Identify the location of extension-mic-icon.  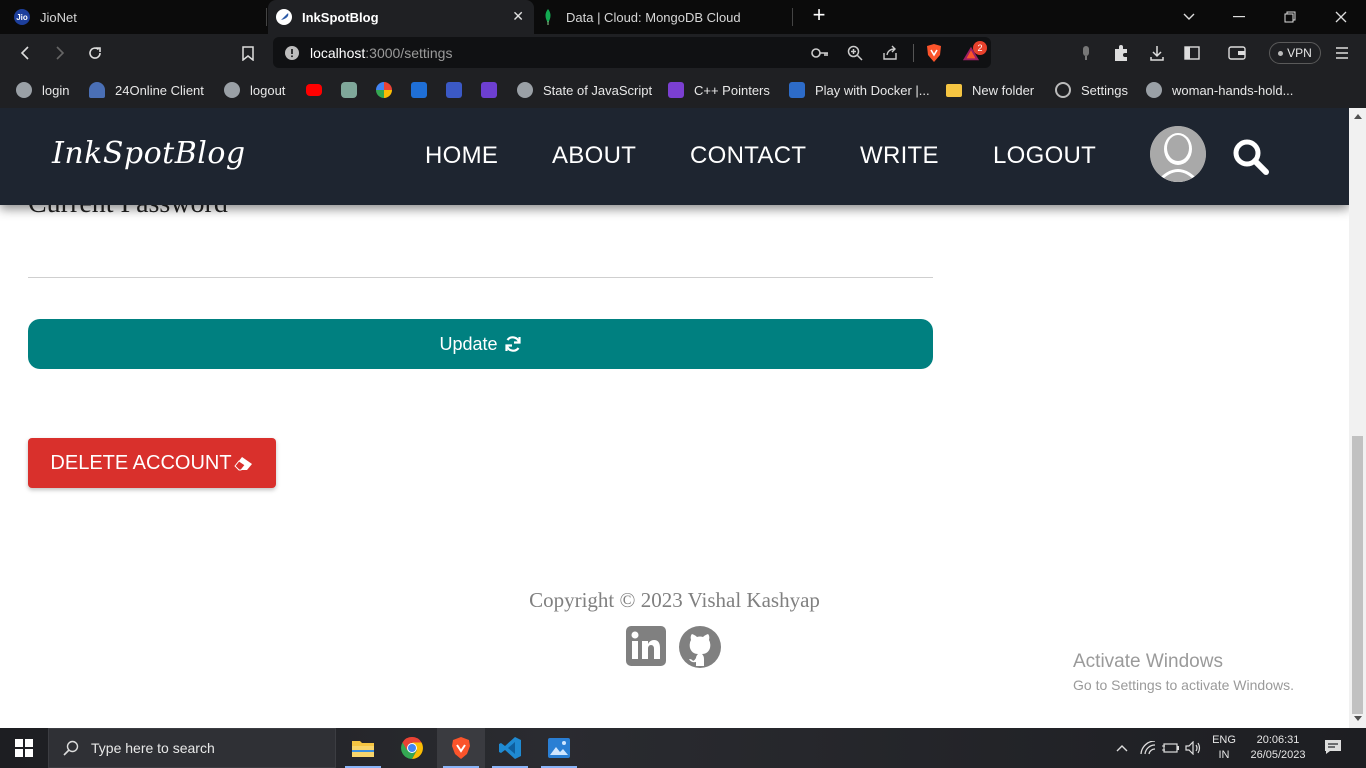
(1086, 53).